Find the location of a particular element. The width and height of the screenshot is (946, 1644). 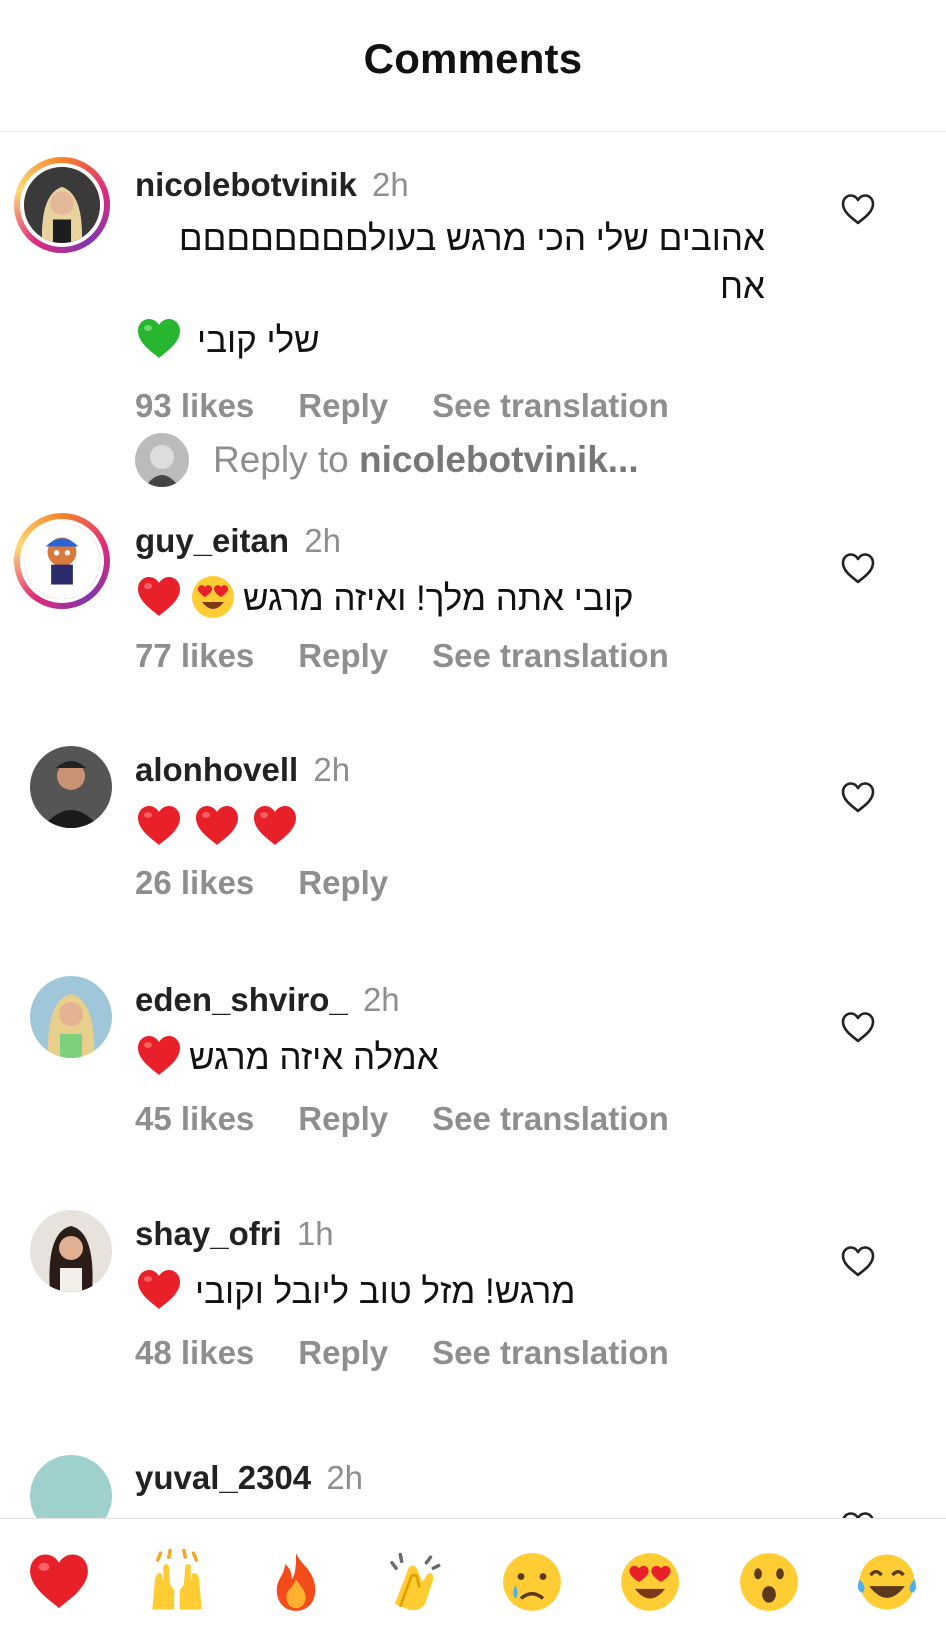

comment-text: שלי קובי is located at coordinates (258, 340).